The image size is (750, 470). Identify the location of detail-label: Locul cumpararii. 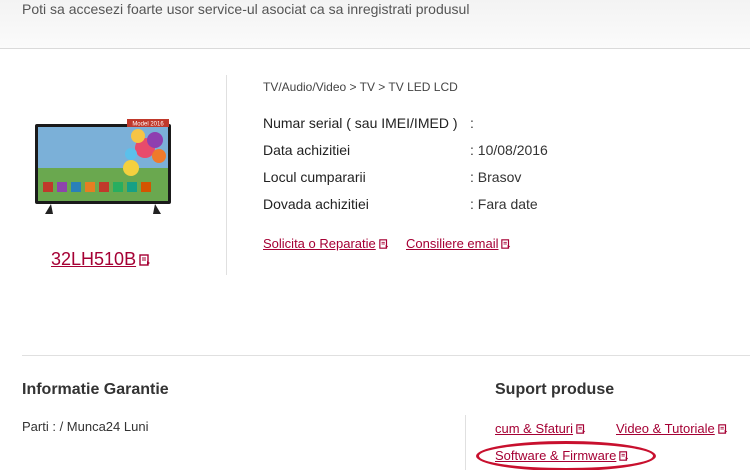
(314, 177).